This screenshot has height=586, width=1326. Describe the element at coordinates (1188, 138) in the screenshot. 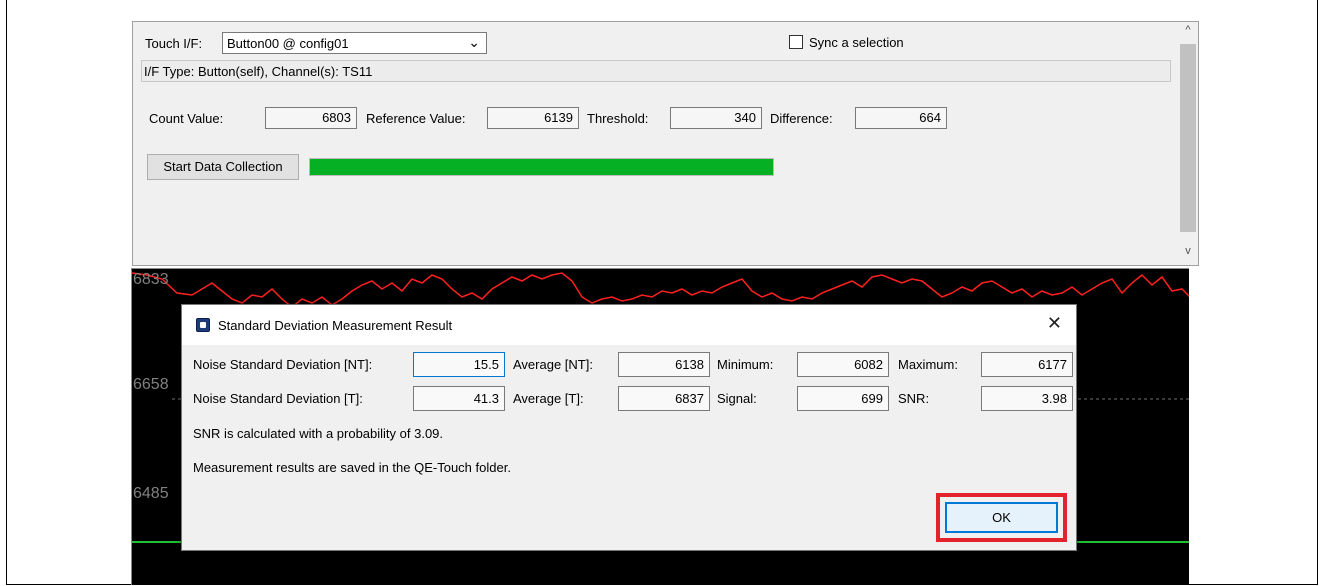

I see `scroll-thumb` at that location.